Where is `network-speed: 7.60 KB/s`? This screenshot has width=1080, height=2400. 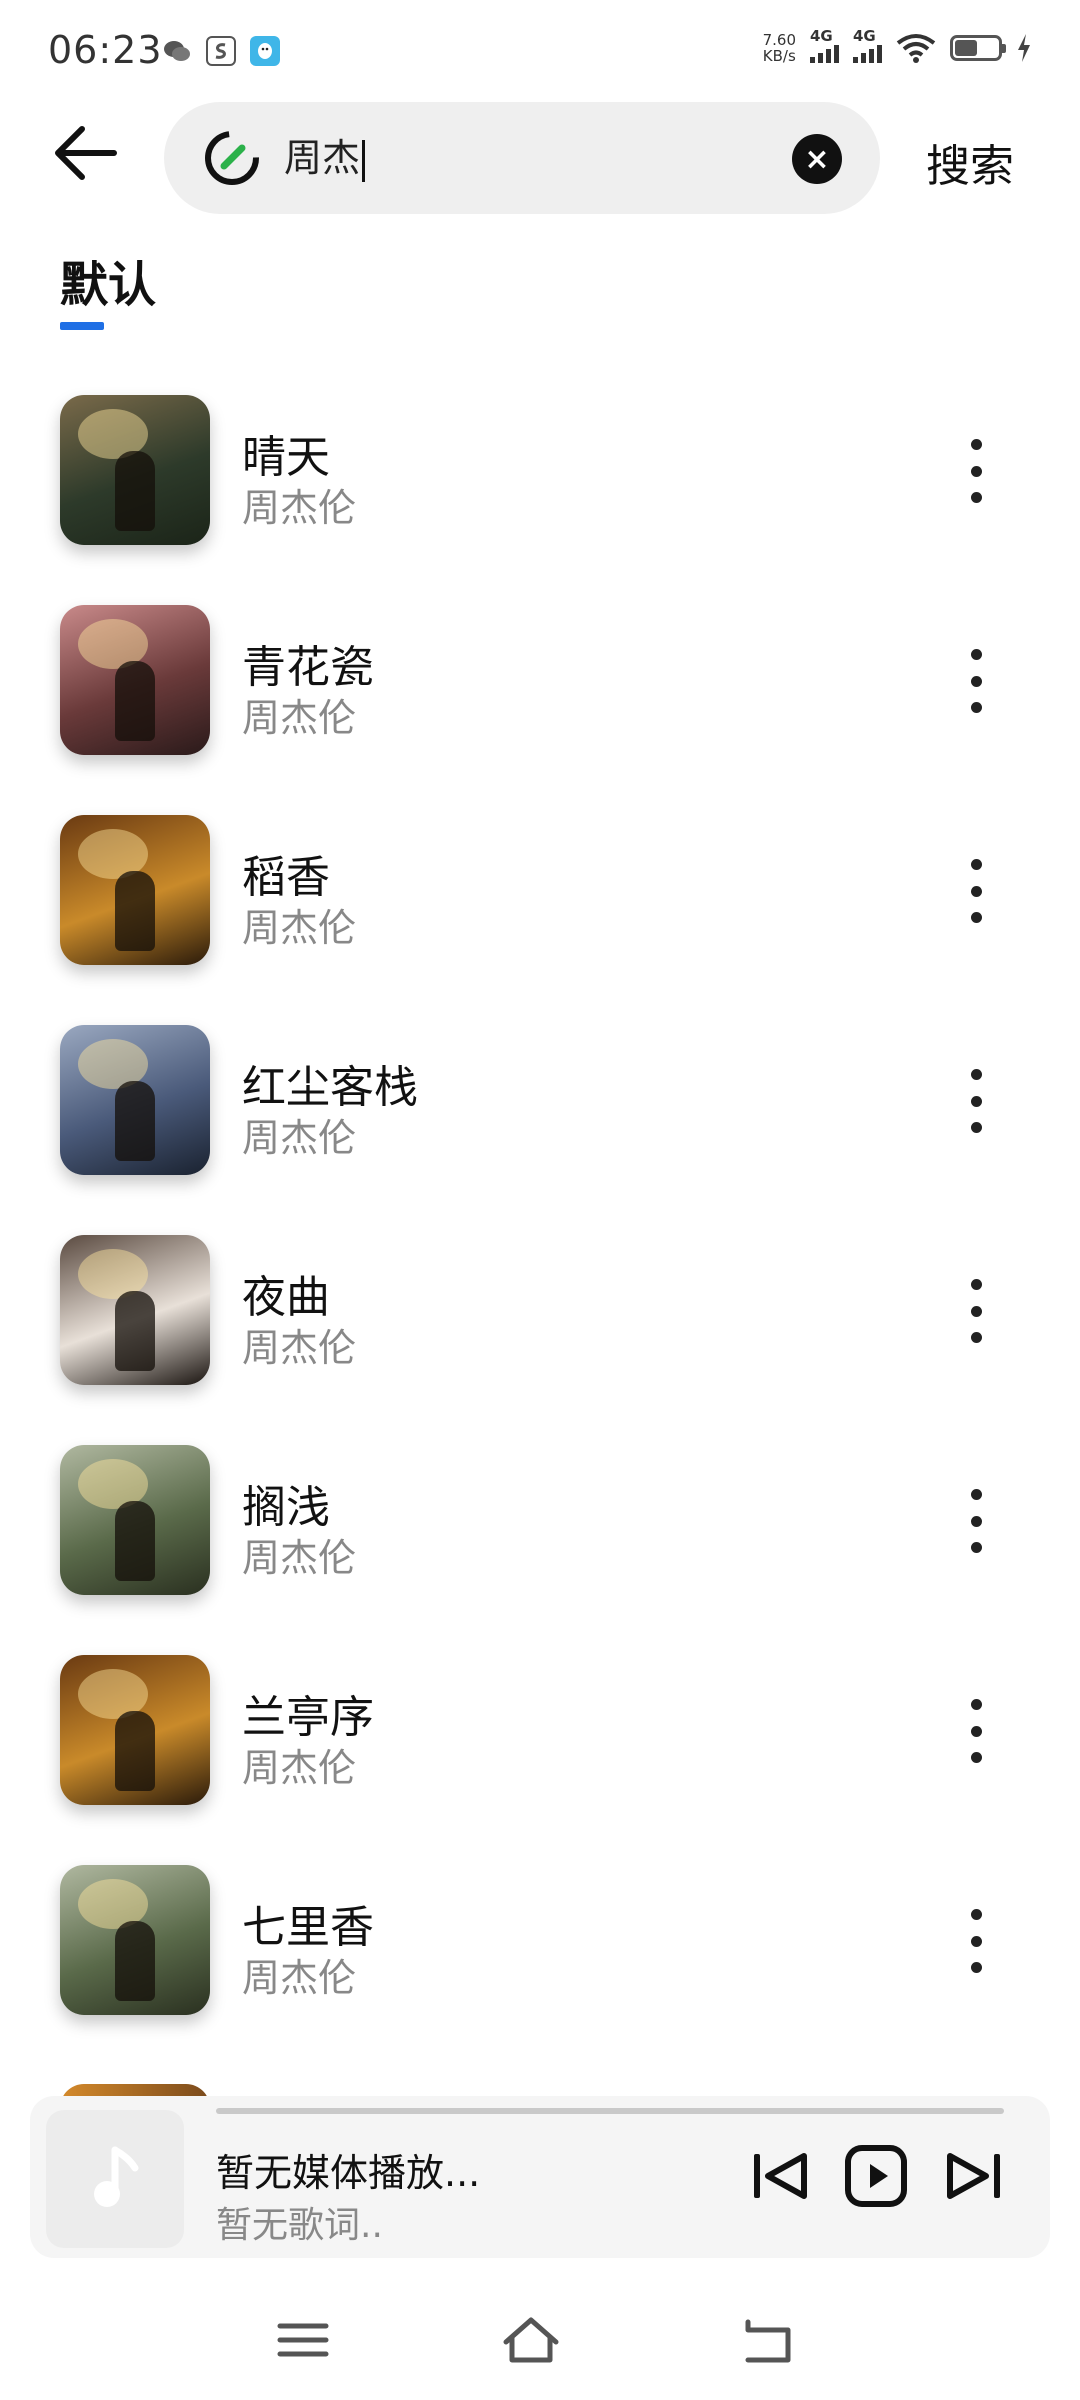 network-speed: 7.60 KB/s is located at coordinates (779, 48).